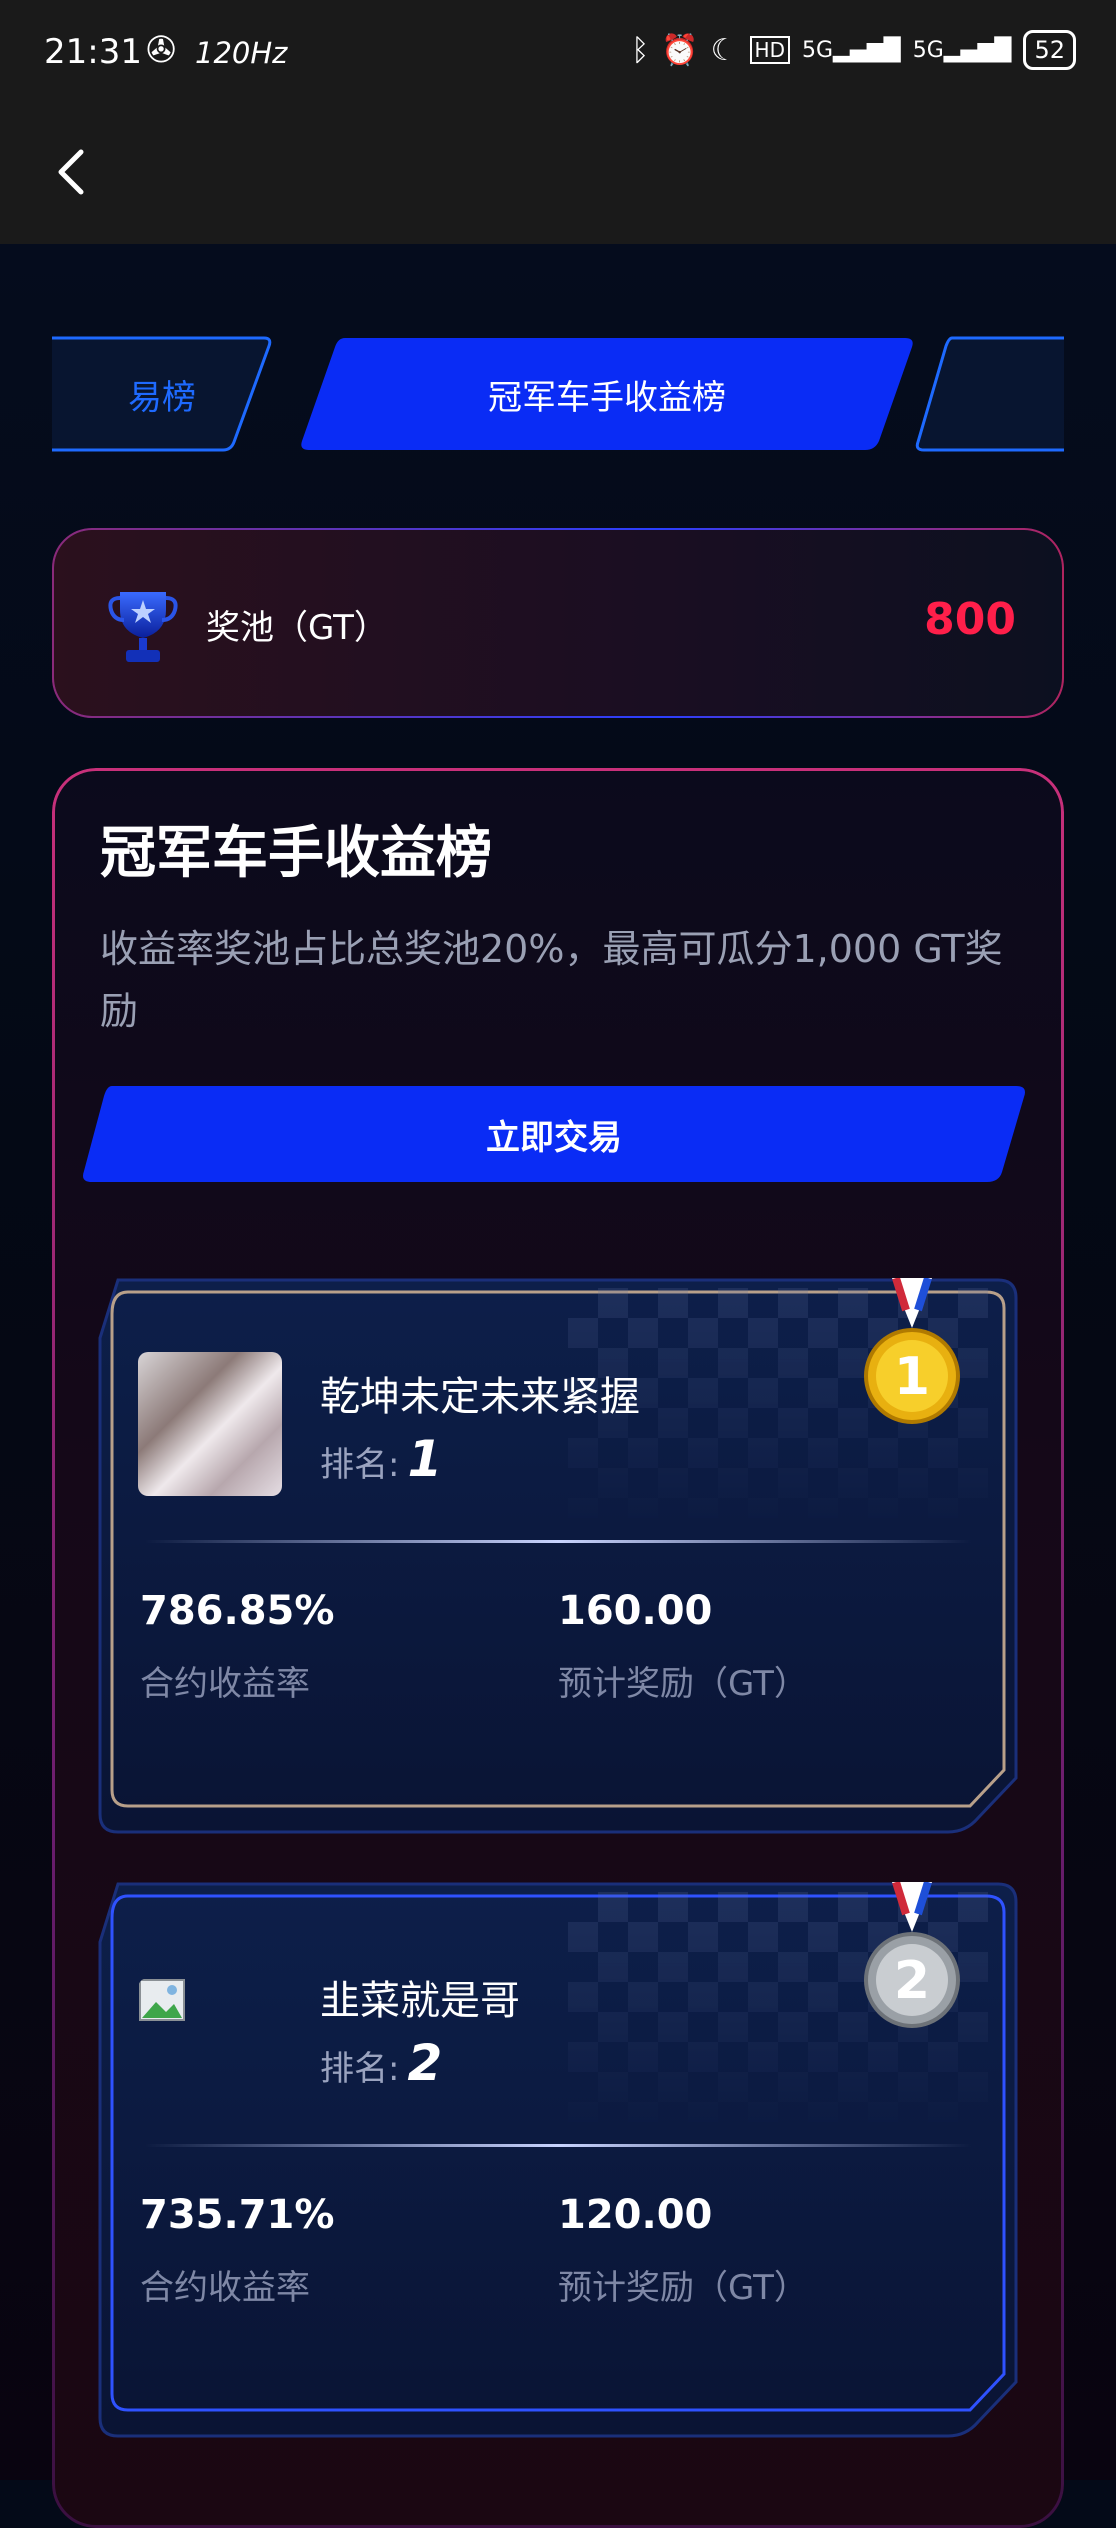 This screenshot has height=2528, width=1116. Describe the element at coordinates (635, 1611) in the screenshot. I see `reward-value: 160.00` at that location.